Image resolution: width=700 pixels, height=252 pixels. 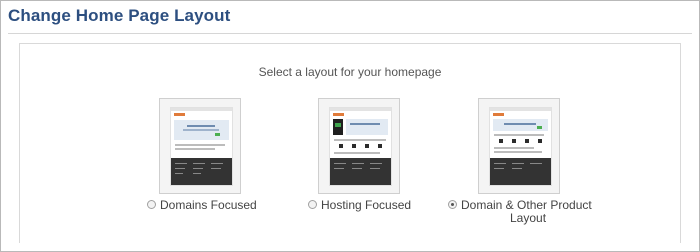 What do you see at coordinates (528, 218) in the screenshot?
I see `domain-other-product-label-line2: Layout` at bounding box center [528, 218].